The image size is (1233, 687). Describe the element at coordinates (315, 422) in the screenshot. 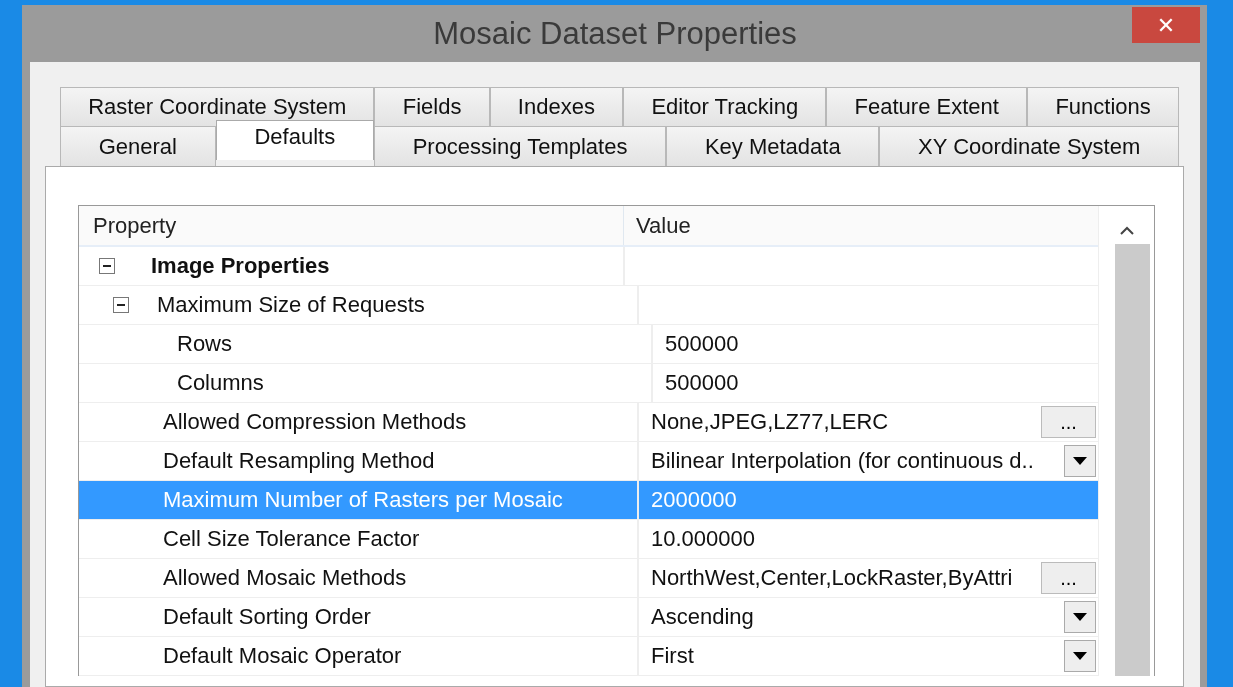

I see `property-name: Allowed Compression Methods` at that location.